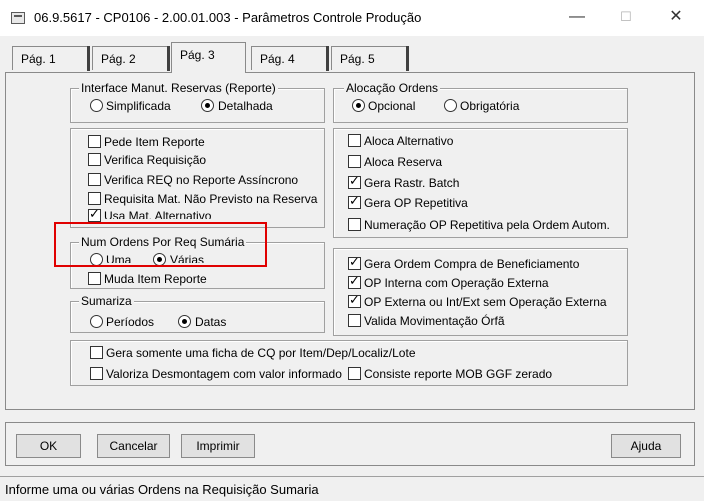 The height and width of the screenshot is (501, 704). What do you see at coordinates (472, 264) in the screenshot?
I see `label-gera-ordem-compra-beneficiamento: Gera Ordem Compra de Beneficiamento` at bounding box center [472, 264].